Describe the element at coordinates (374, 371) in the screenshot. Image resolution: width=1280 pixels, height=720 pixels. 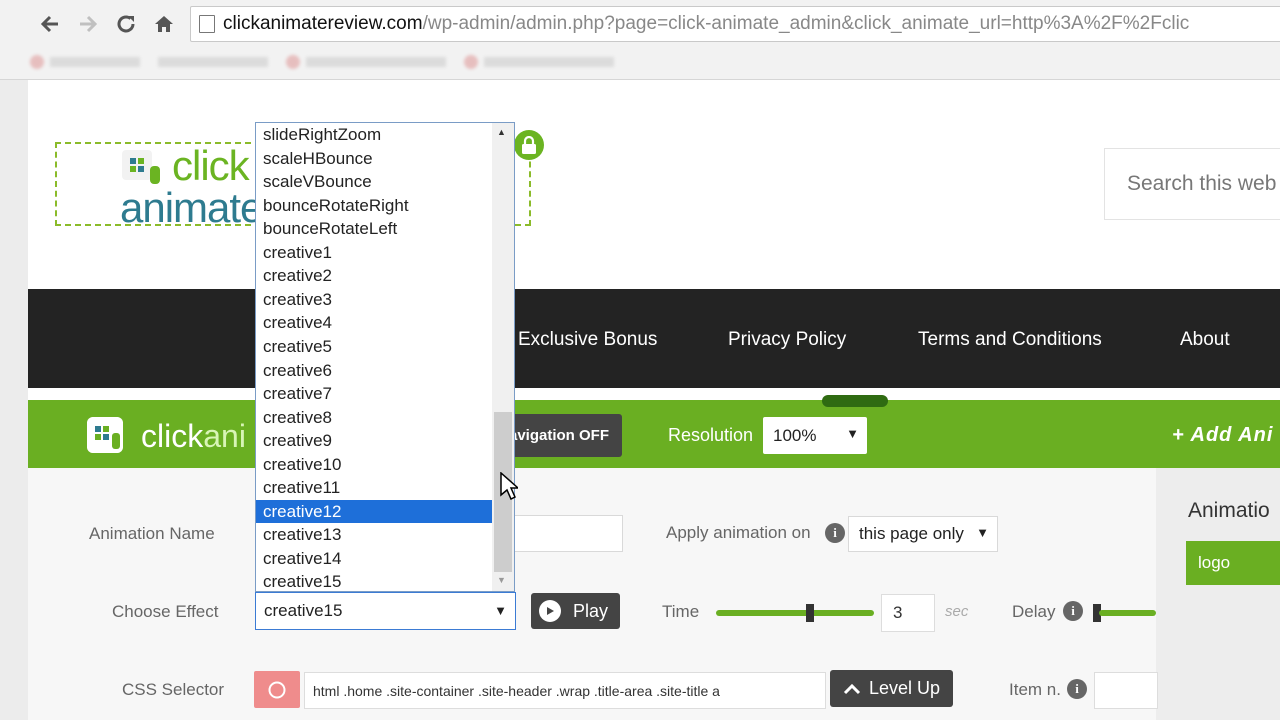
I see `dropdown-option: creative6` at that location.